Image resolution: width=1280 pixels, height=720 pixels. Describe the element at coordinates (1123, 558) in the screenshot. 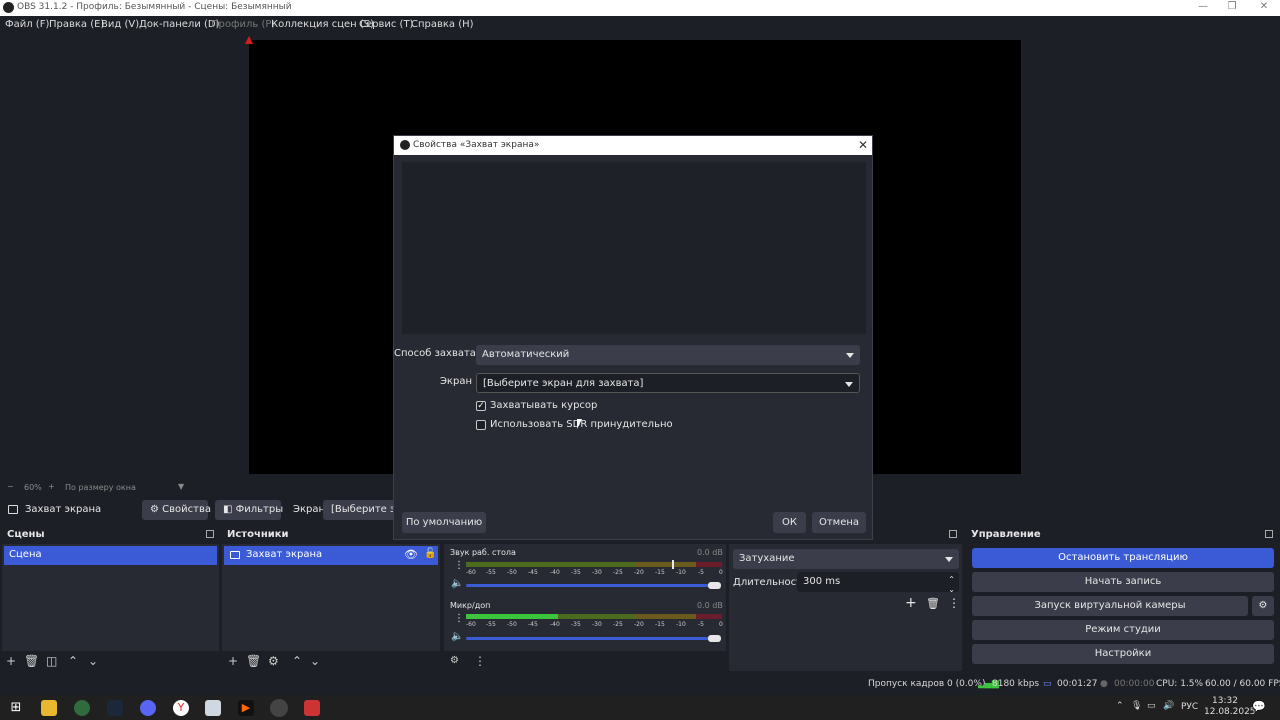

I see `stop-streaming-button: Остановить трансляцию` at that location.